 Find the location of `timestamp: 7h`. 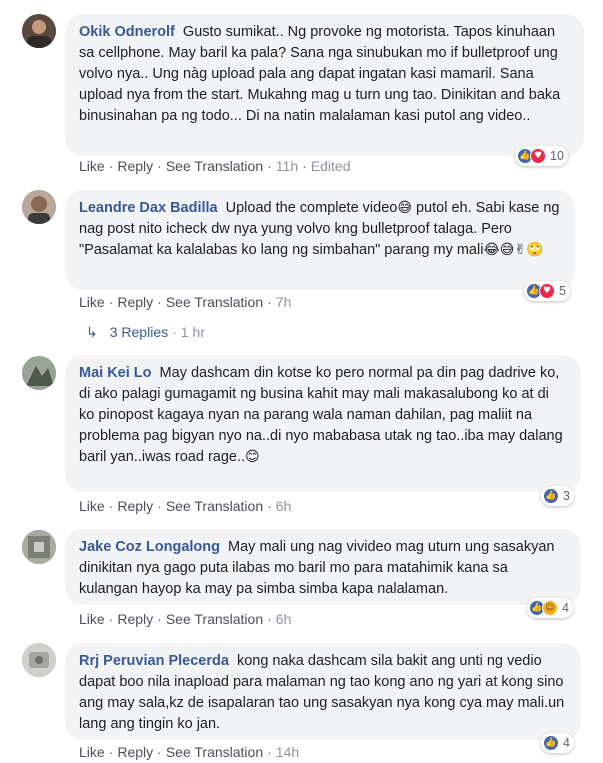

timestamp: 7h is located at coordinates (284, 302).